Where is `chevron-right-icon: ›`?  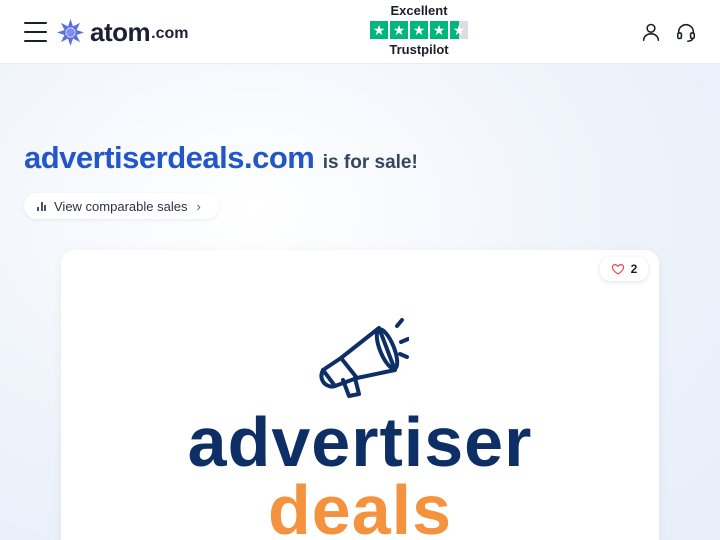
chevron-right-icon: › is located at coordinates (198, 206).